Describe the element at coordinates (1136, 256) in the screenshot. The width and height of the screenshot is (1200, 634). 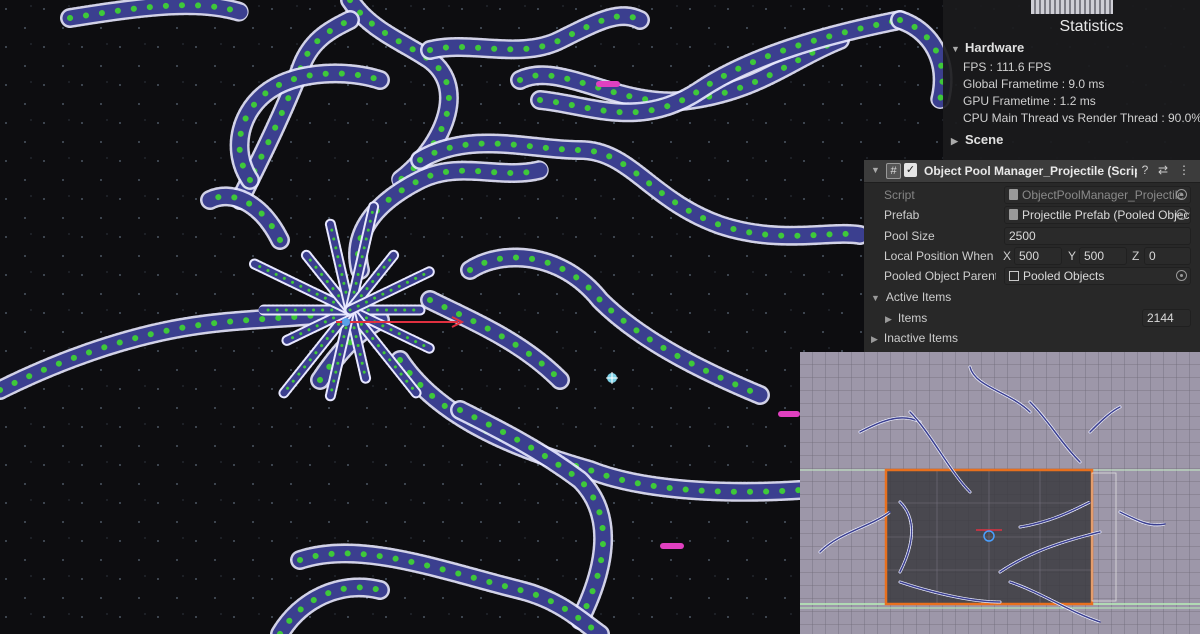
I see `z-axis-label: Z` at that location.